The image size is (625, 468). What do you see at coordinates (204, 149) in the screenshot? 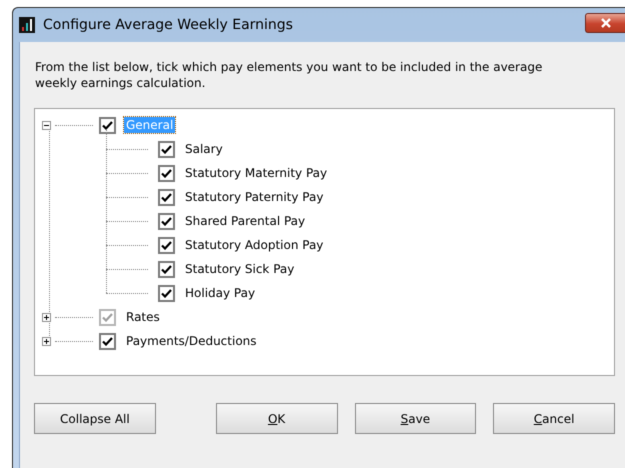
I see `tree-item: Salary` at bounding box center [204, 149].